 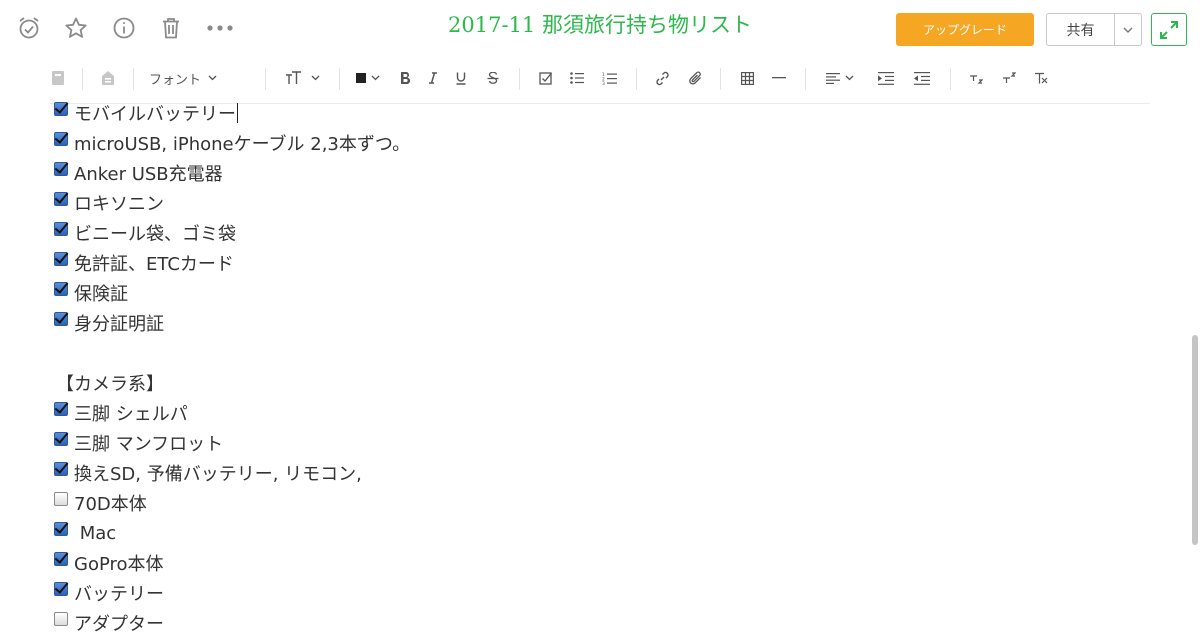 I want to click on outdent-icon, so click(x=922, y=78).